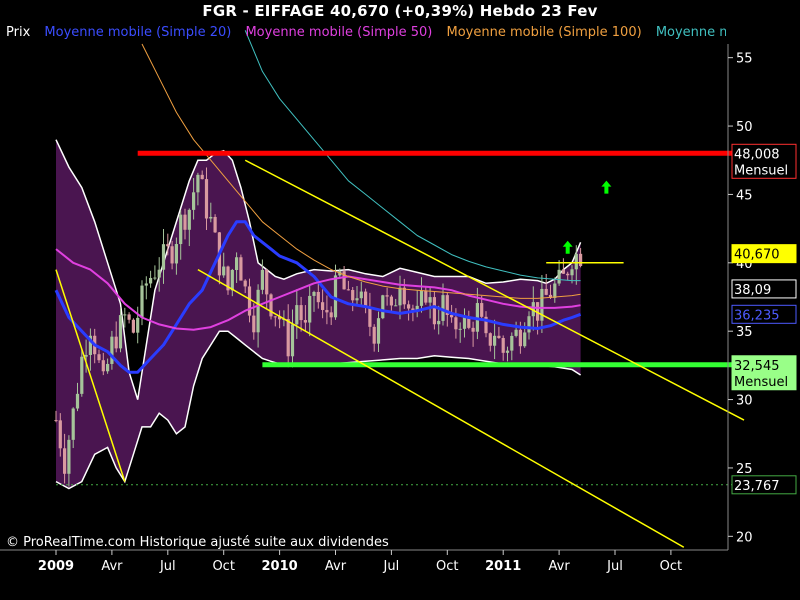 The width and height of the screenshot is (800, 600). What do you see at coordinates (757, 315) in the screenshot?
I see `price-label-value: 36,235` at bounding box center [757, 315].